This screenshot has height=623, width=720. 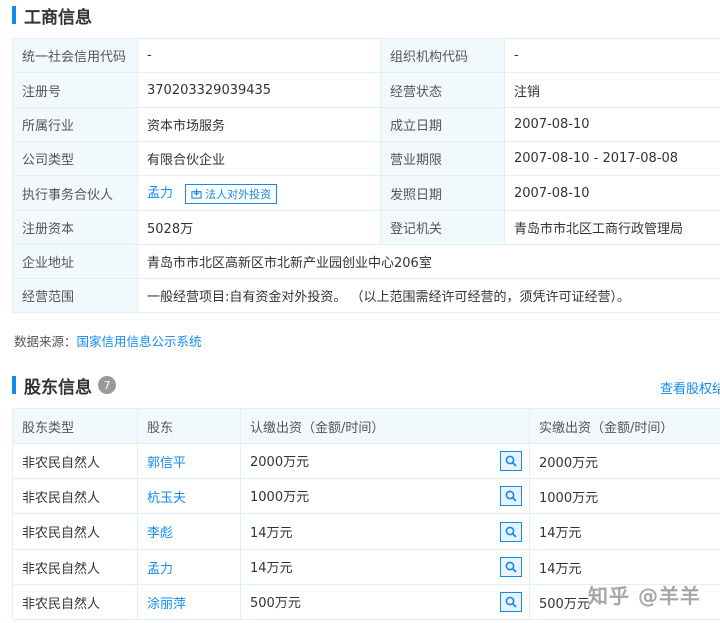 What do you see at coordinates (189, 461) in the screenshot?
I see `shareholder-name-cell: 郭信平` at bounding box center [189, 461].